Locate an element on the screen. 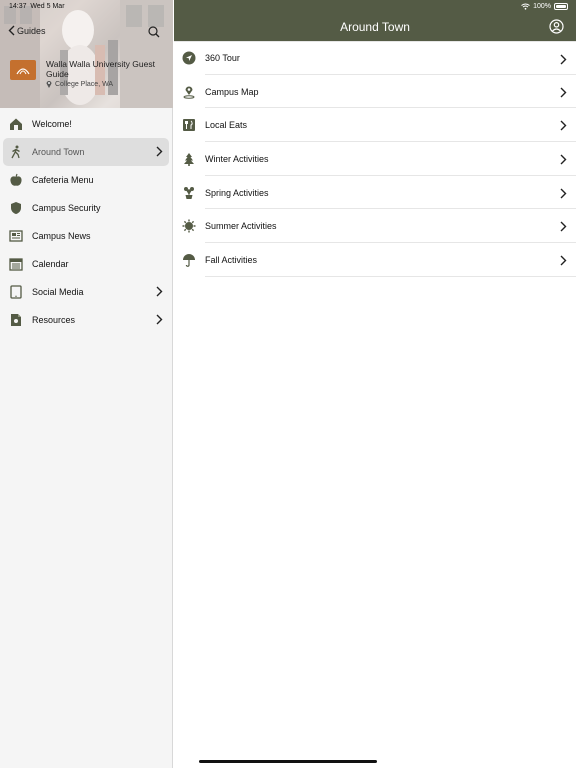 Image resolution: width=576 pixels, height=768 pixels. home-indicator is located at coordinates (288, 761).